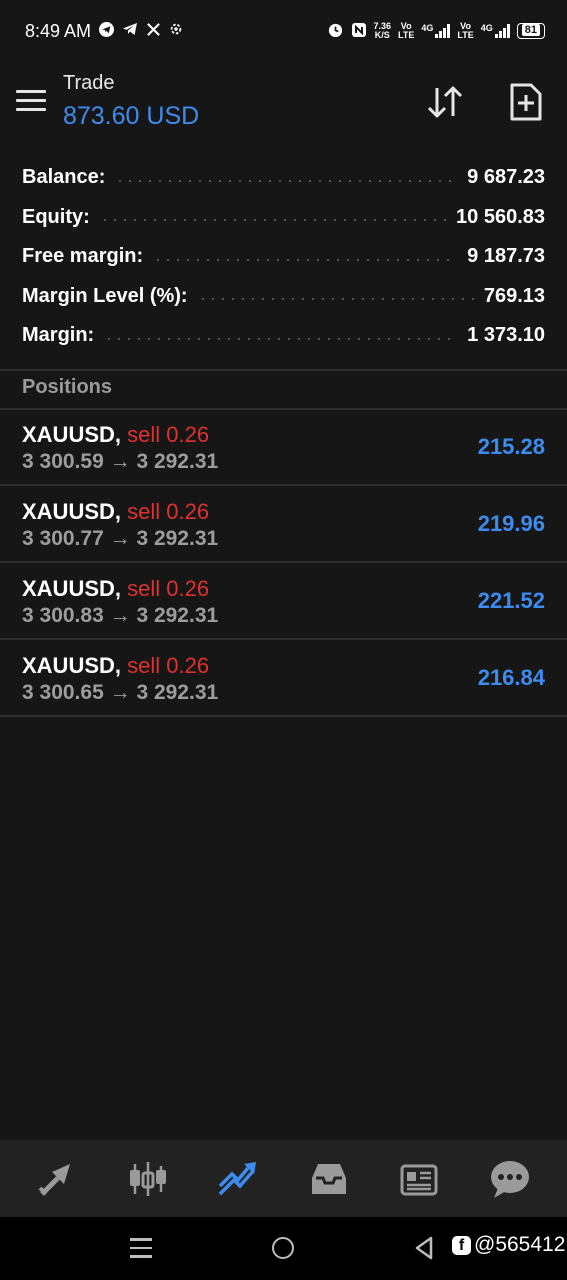 The height and width of the screenshot is (1280, 567). I want to click on system-navigation-bar: f @565412, so click(283, 1248).